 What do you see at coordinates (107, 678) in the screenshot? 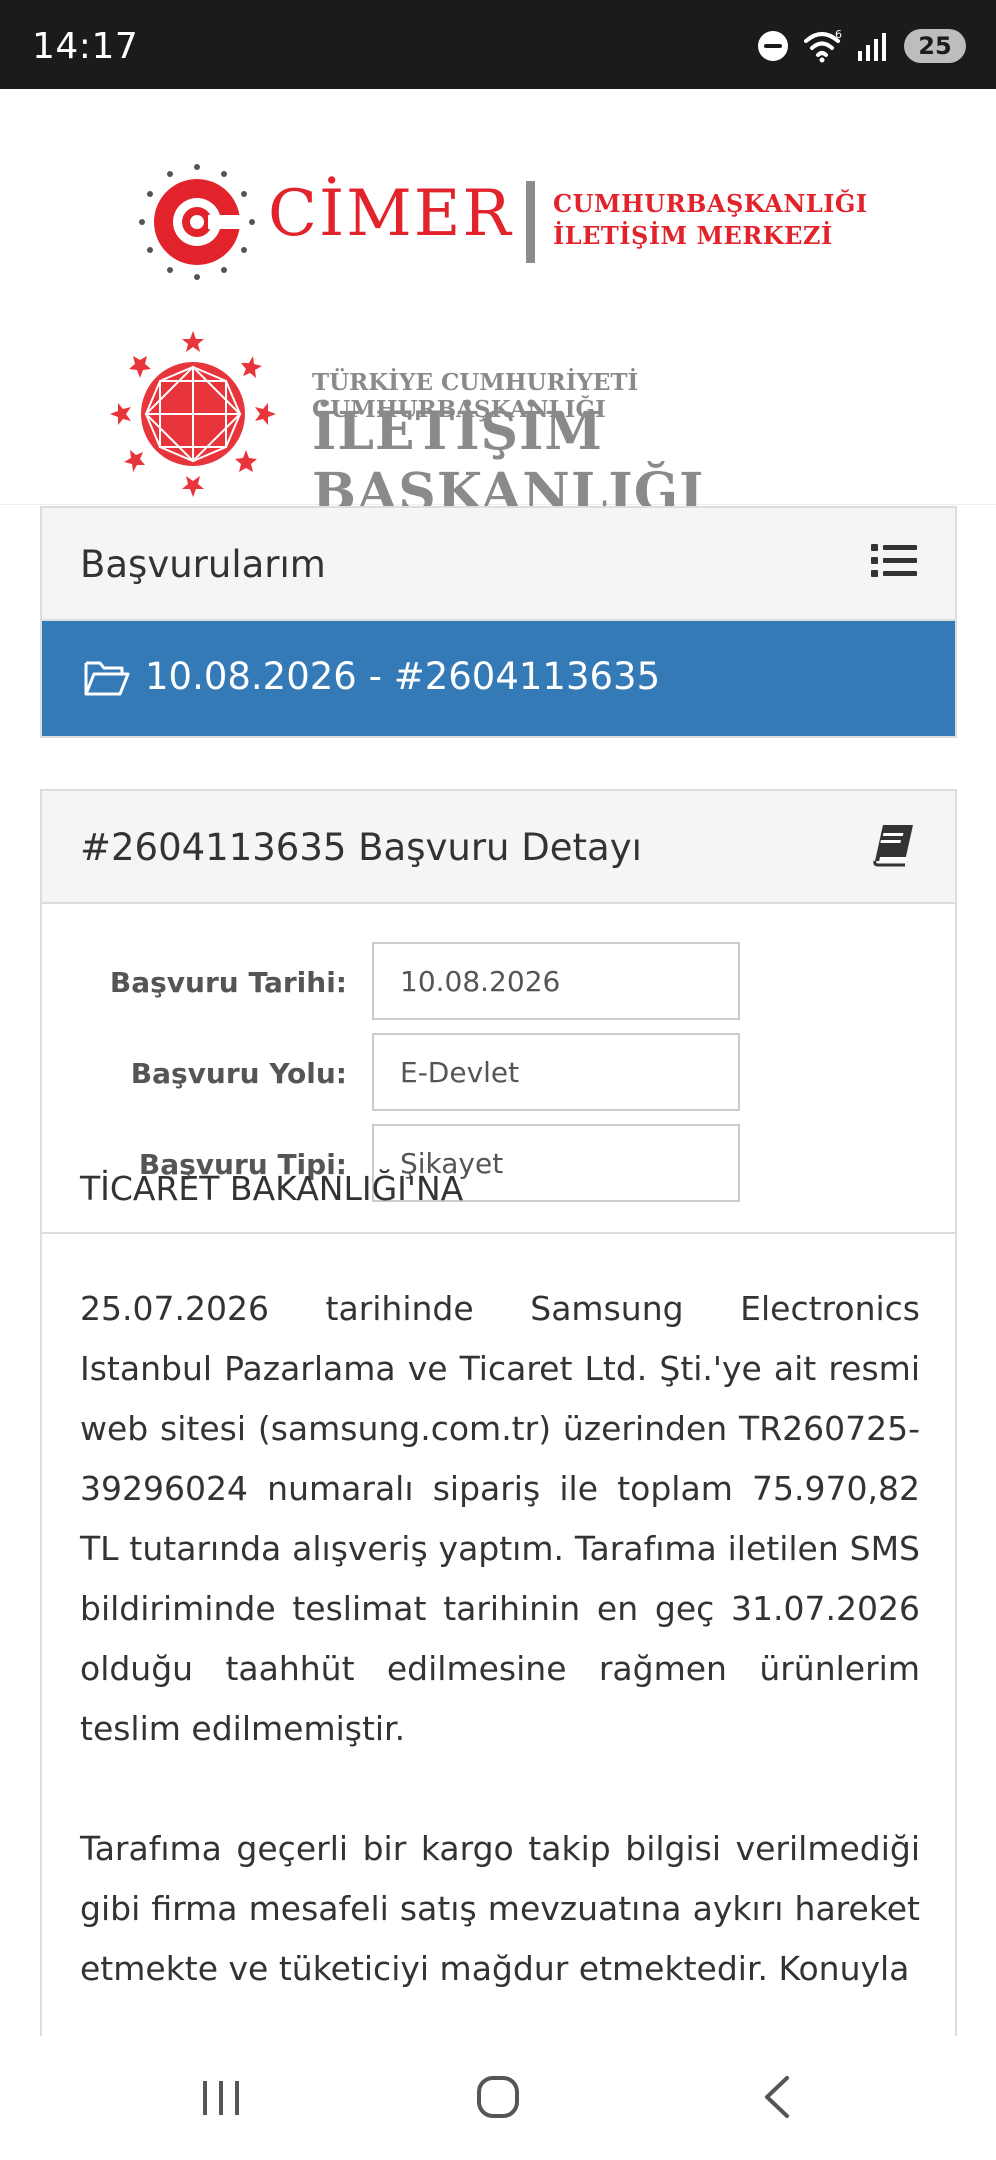
I see `folder-open-icon` at bounding box center [107, 678].